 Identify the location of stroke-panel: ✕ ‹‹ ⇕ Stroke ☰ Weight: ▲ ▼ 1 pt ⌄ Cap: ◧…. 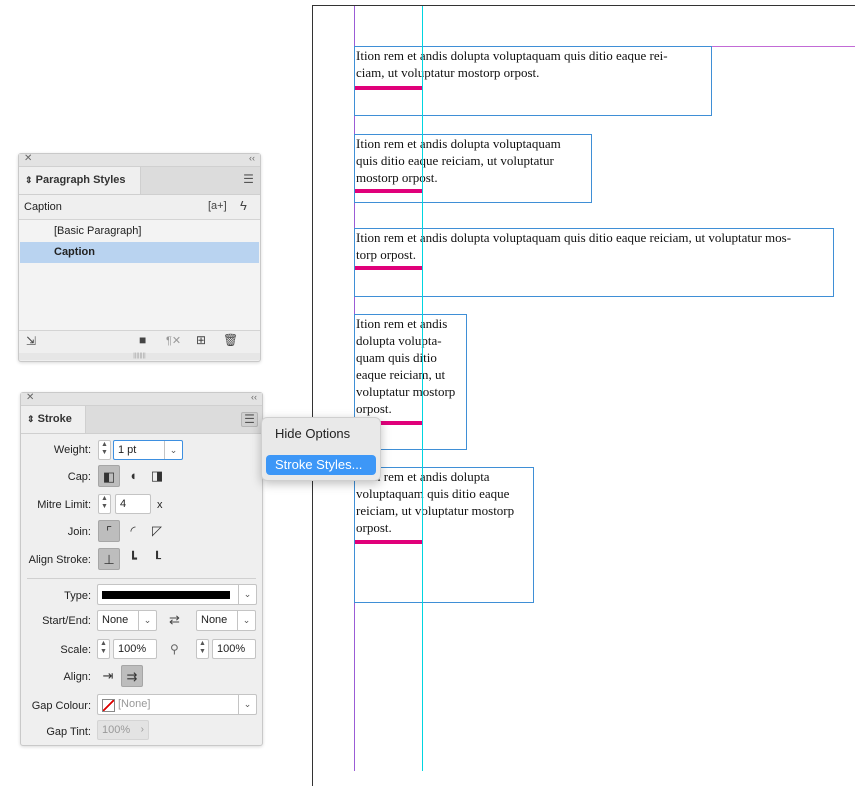
(141, 569).